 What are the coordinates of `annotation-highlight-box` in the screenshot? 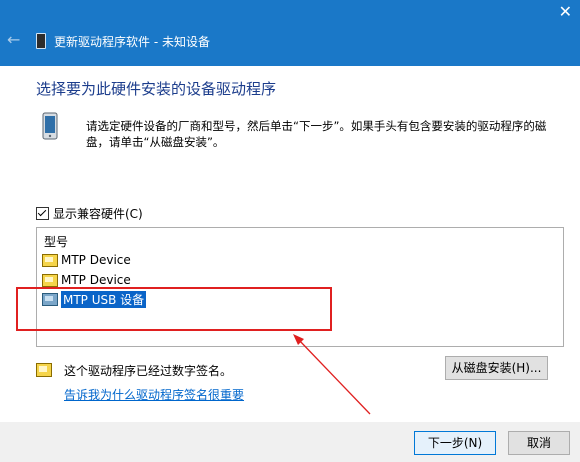 It's located at (174, 309).